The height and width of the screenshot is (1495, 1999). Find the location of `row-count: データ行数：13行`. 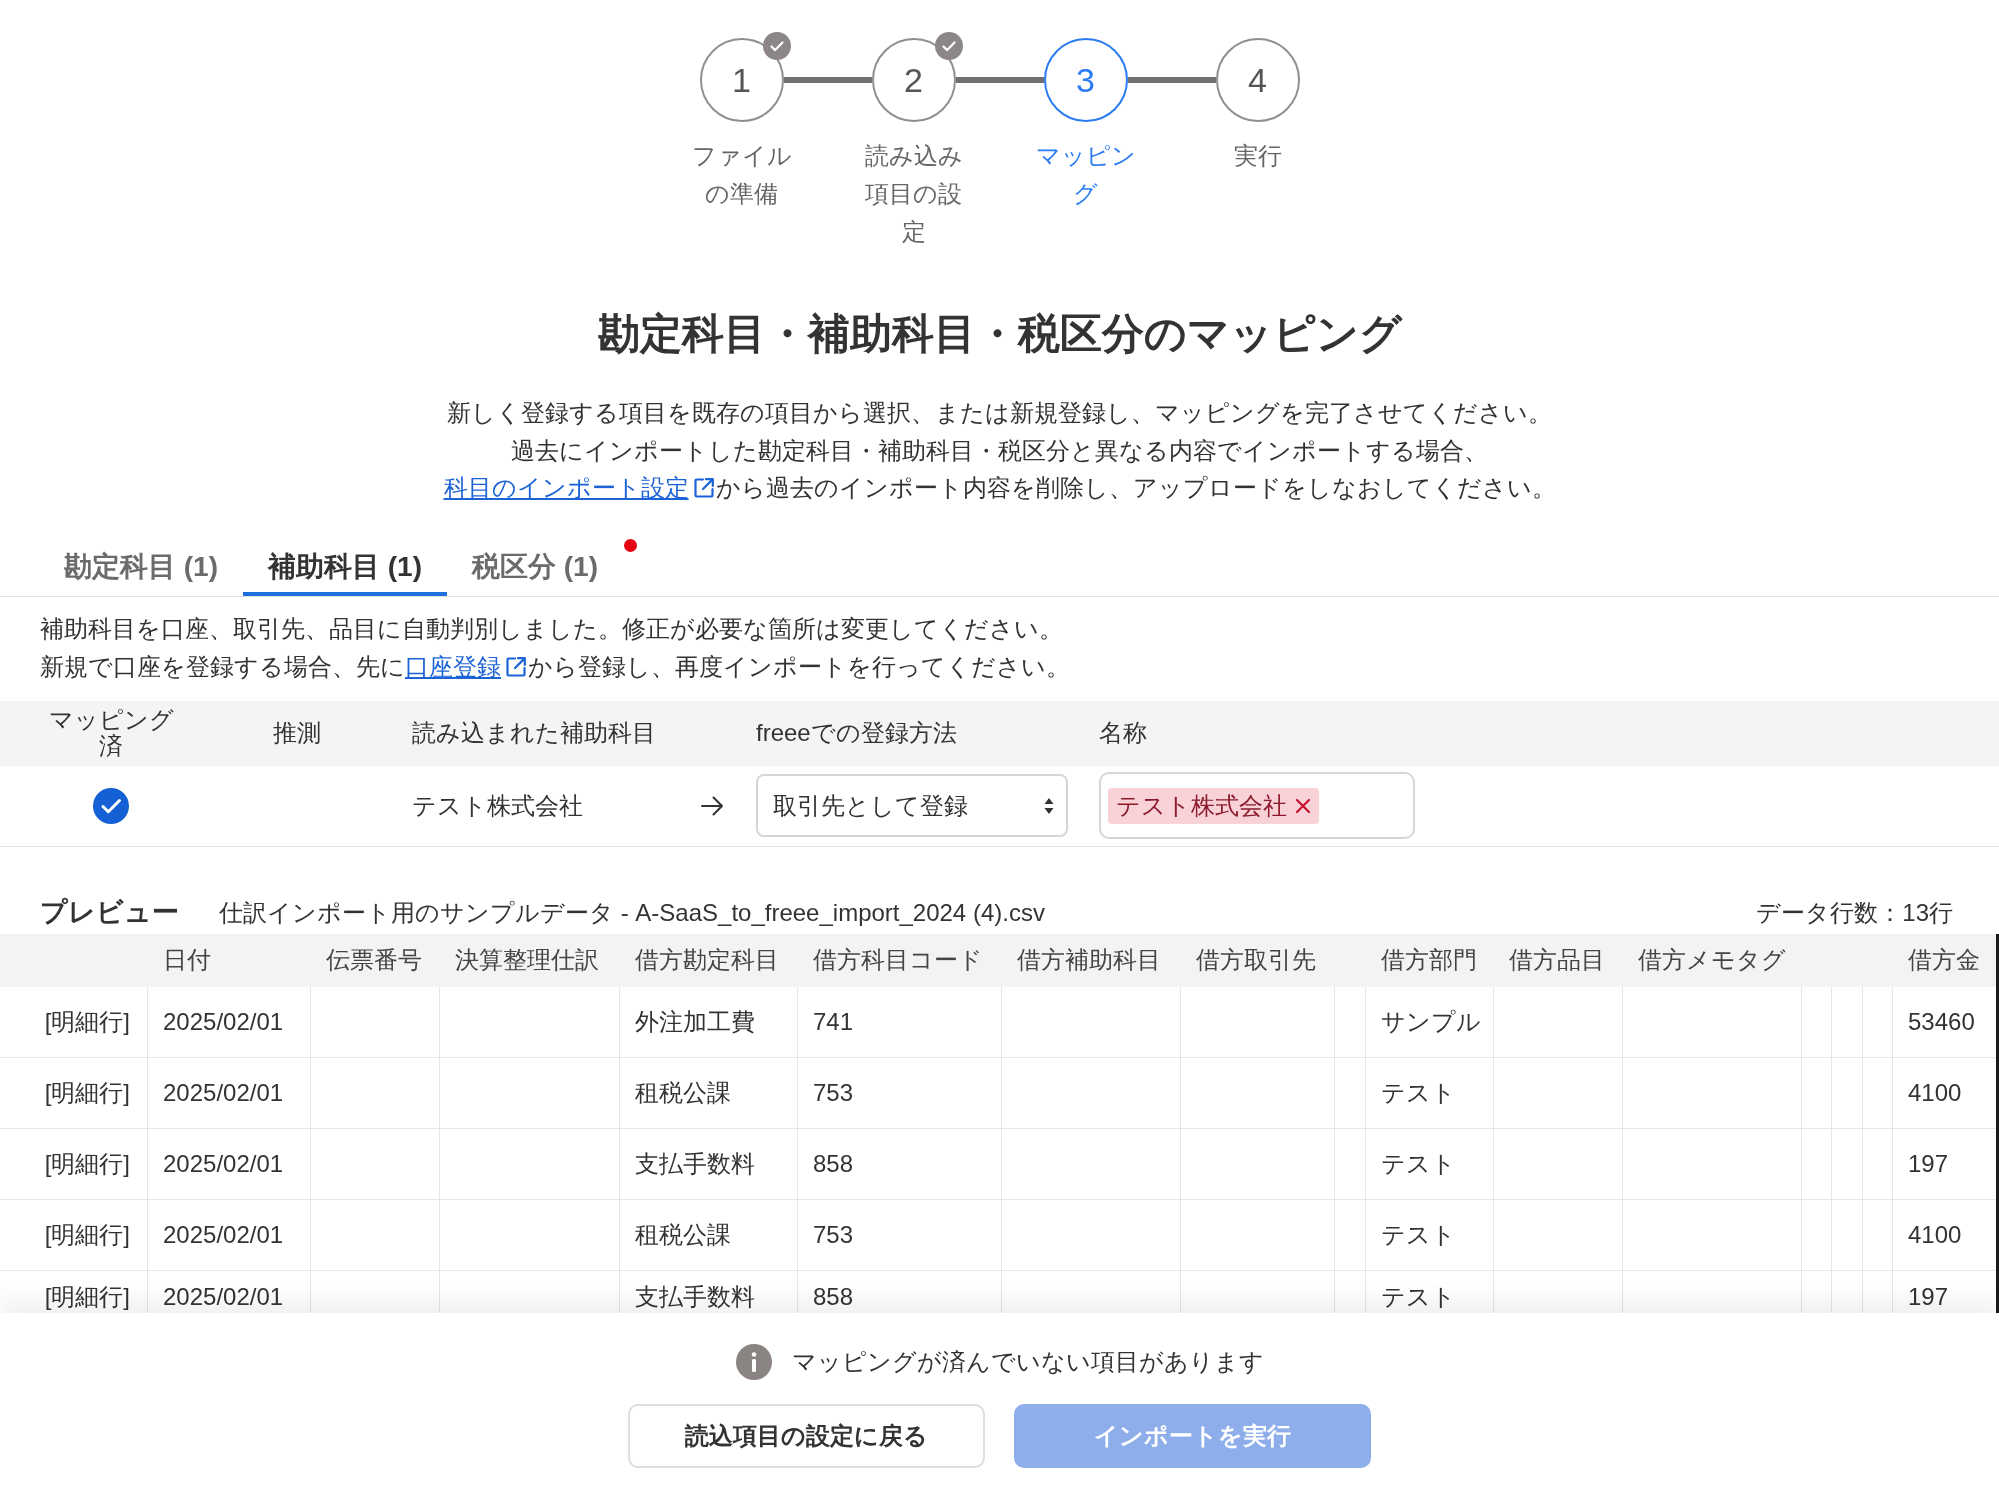

row-count: データ行数：13行 is located at coordinates (1854, 912).